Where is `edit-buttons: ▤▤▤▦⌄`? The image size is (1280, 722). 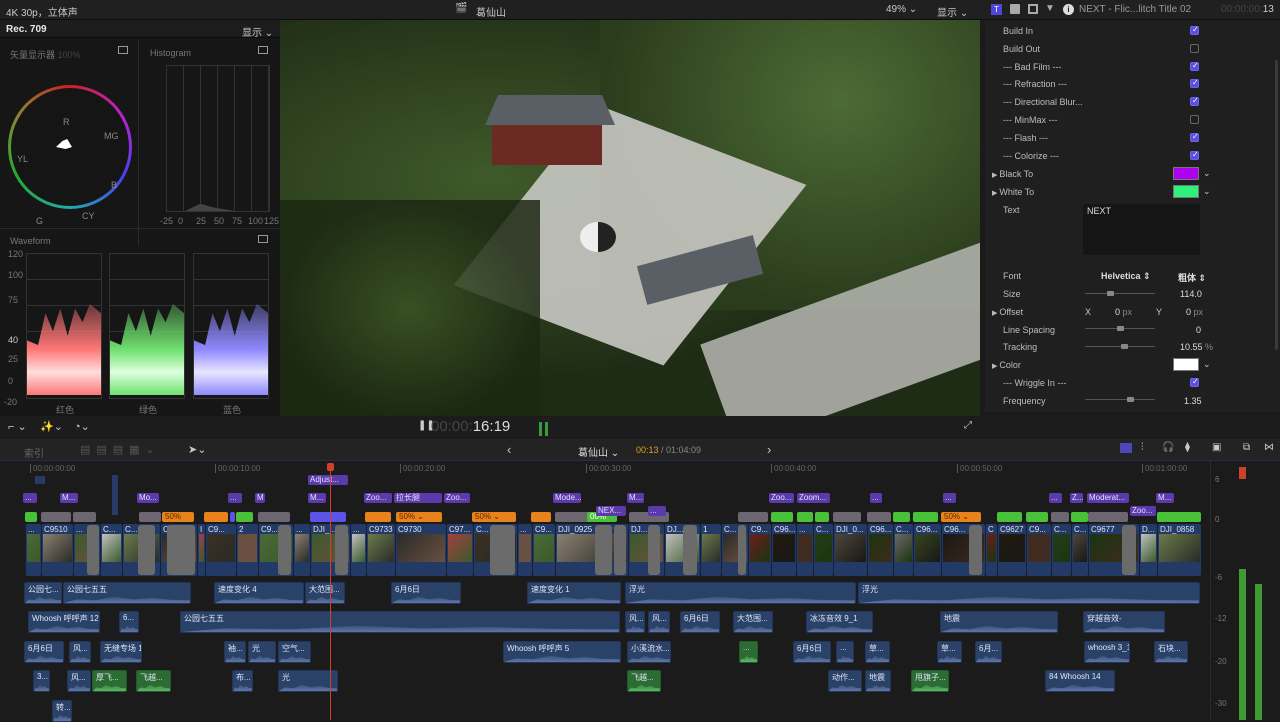 edit-buttons: ▤▤▤▦⌄ is located at coordinates (120, 449).